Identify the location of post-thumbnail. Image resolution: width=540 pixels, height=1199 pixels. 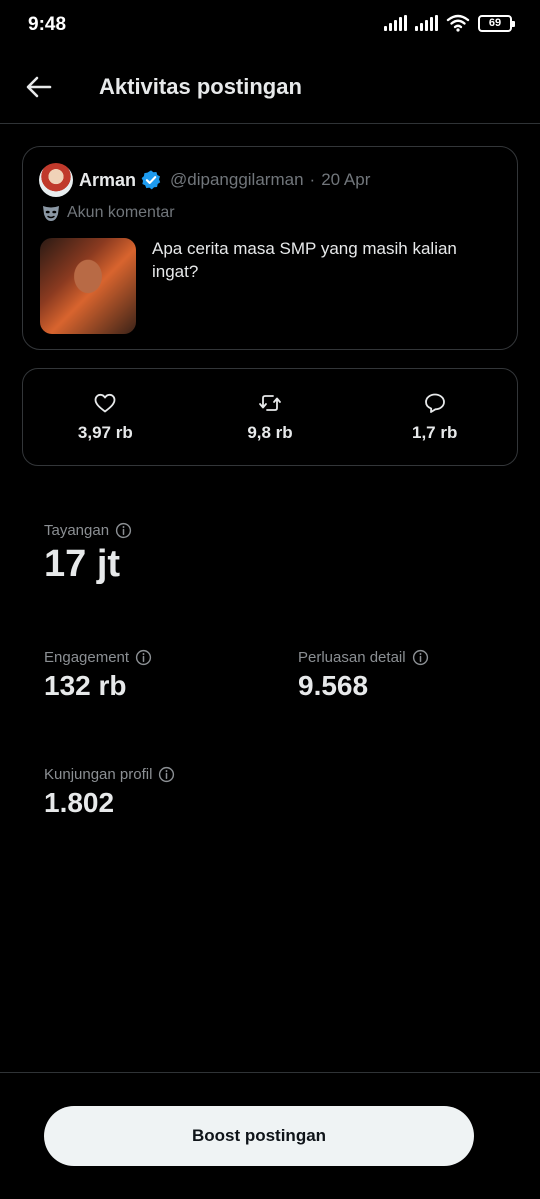
(88, 286).